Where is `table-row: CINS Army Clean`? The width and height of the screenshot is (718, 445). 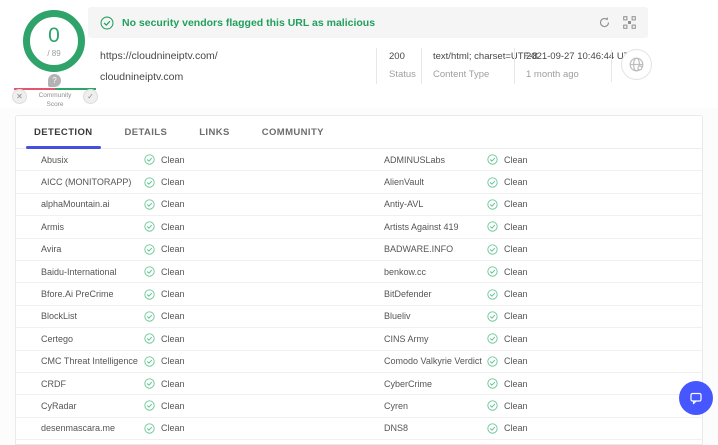
table-row: CINS Army Clean is located at coordinates (530, 339).